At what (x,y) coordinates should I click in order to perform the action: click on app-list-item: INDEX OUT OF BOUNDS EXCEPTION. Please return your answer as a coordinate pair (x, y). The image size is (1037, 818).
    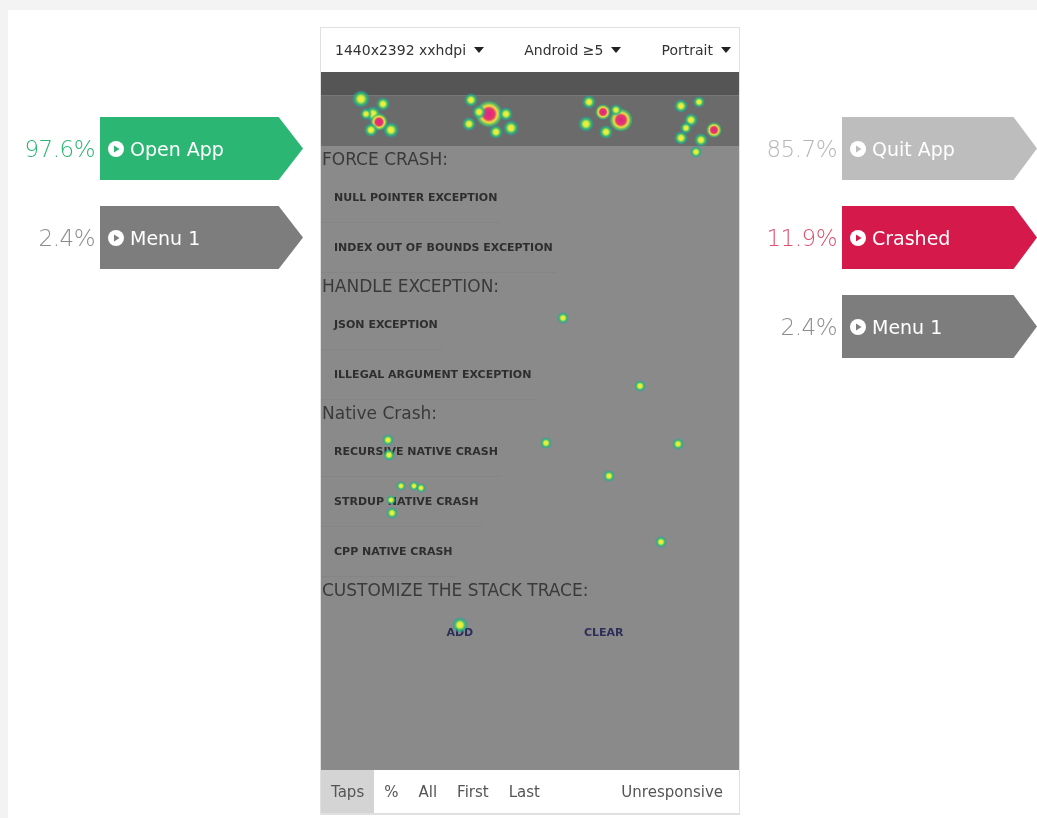
    Looking at the image, I should click on (439, 247).